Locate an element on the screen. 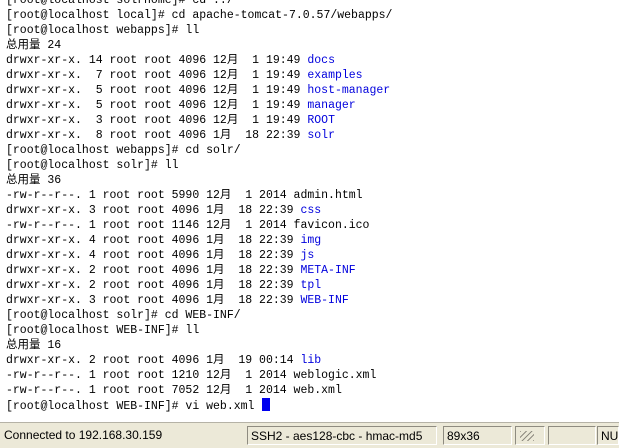 The width and height of the screenshot is (619, 448). terminal-line: 总用量 24 is located at coordinates (309, 45).